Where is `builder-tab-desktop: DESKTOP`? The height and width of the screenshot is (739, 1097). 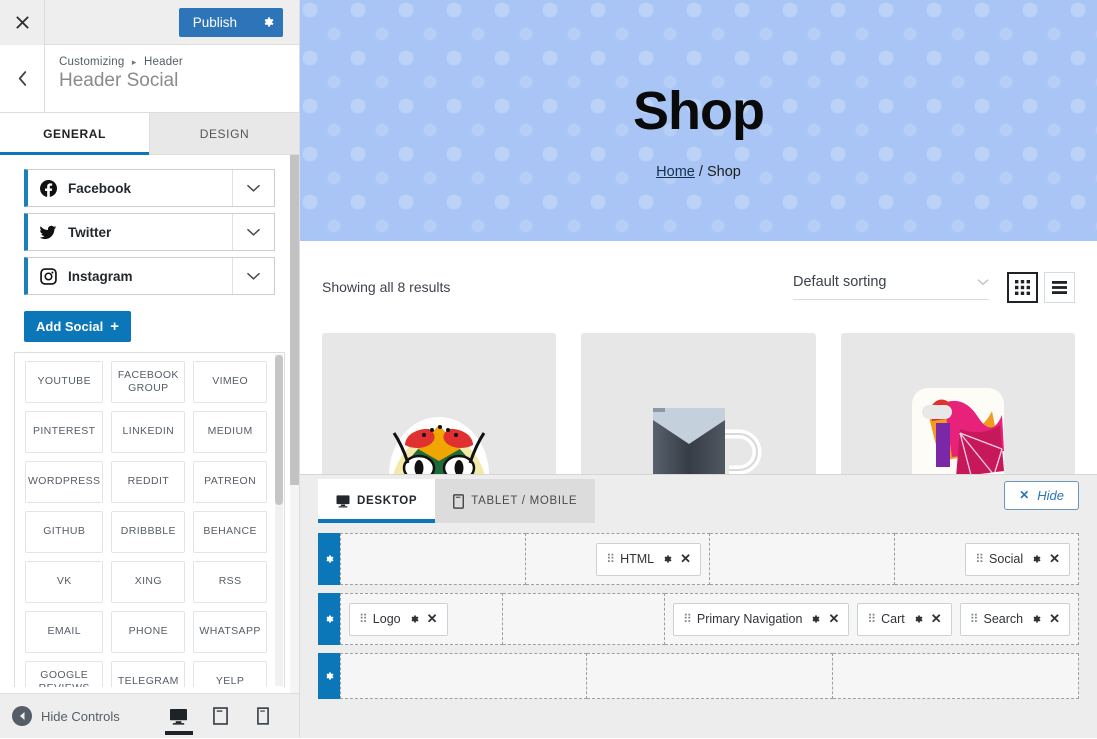
builder-tab-desktop: DESKTOP is located at coordinates (376, 501).